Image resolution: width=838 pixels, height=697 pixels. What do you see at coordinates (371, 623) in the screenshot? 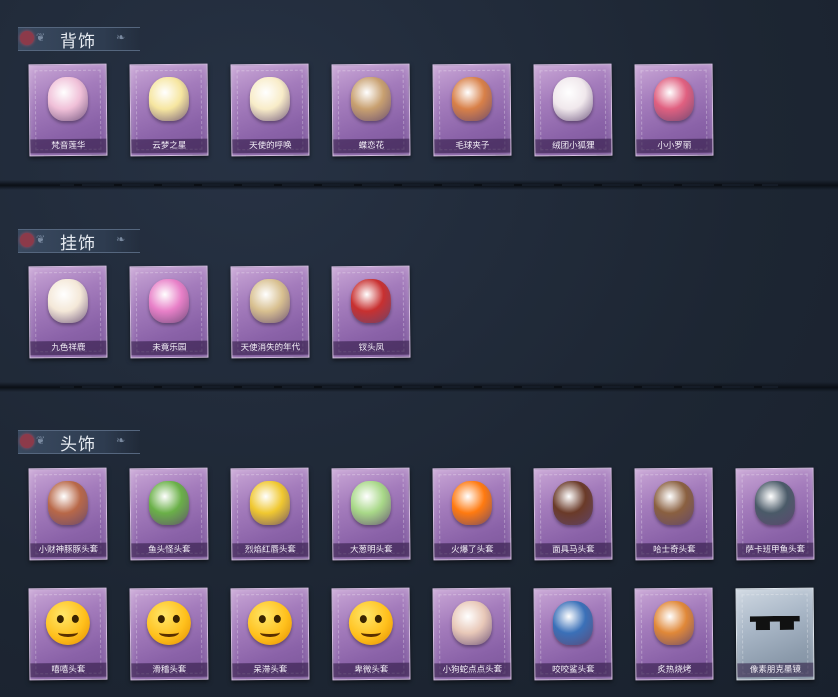
I see `humble-emoji-icon` at bounding box center [371, 623].